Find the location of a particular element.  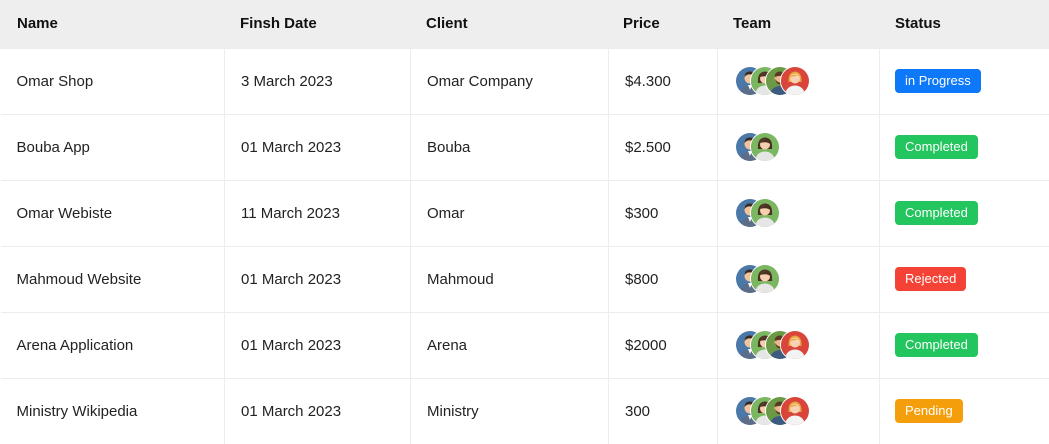

status-badge: Rejected is located at coordinates (930, 279).